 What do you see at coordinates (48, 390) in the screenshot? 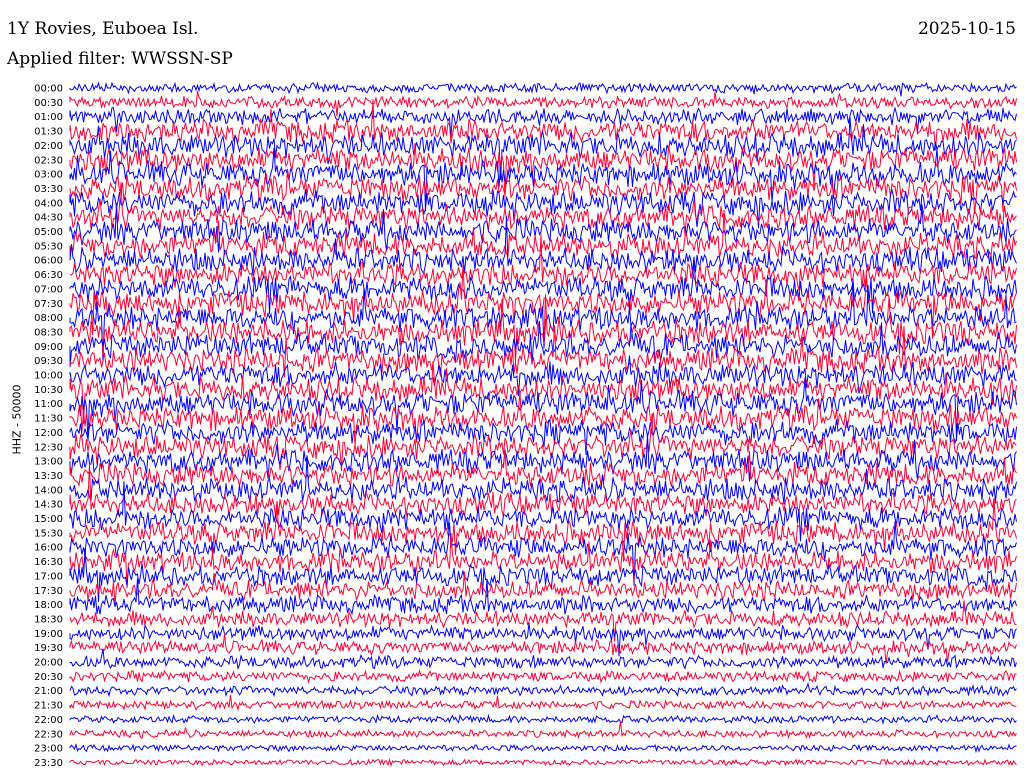
I see `time-tick-label: 10:30` at bounding box center [48, 390].